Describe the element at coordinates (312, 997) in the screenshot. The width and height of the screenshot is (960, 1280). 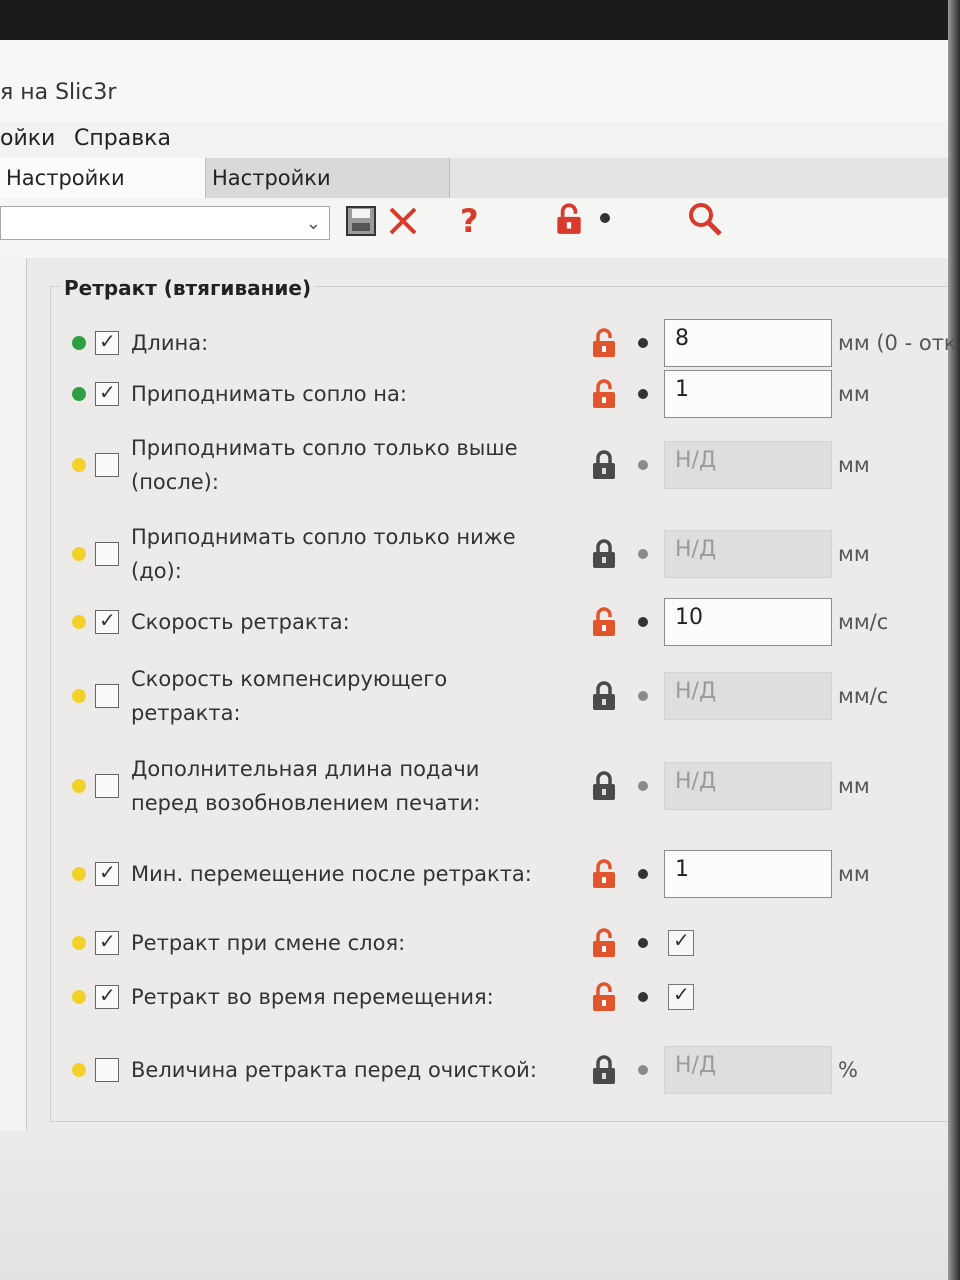
I see `setting-label: Ретракт во время перемещения:` at that location.